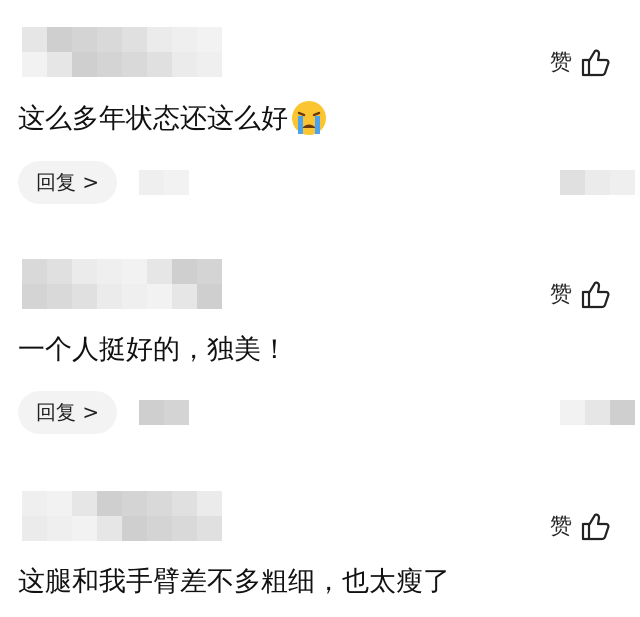 The width and height of the screenshot is (640, 617). Describe the element at coordinates (153, 350) in the screenshot. I see `comment-text: 一个人挺好的，独美！` at that location.